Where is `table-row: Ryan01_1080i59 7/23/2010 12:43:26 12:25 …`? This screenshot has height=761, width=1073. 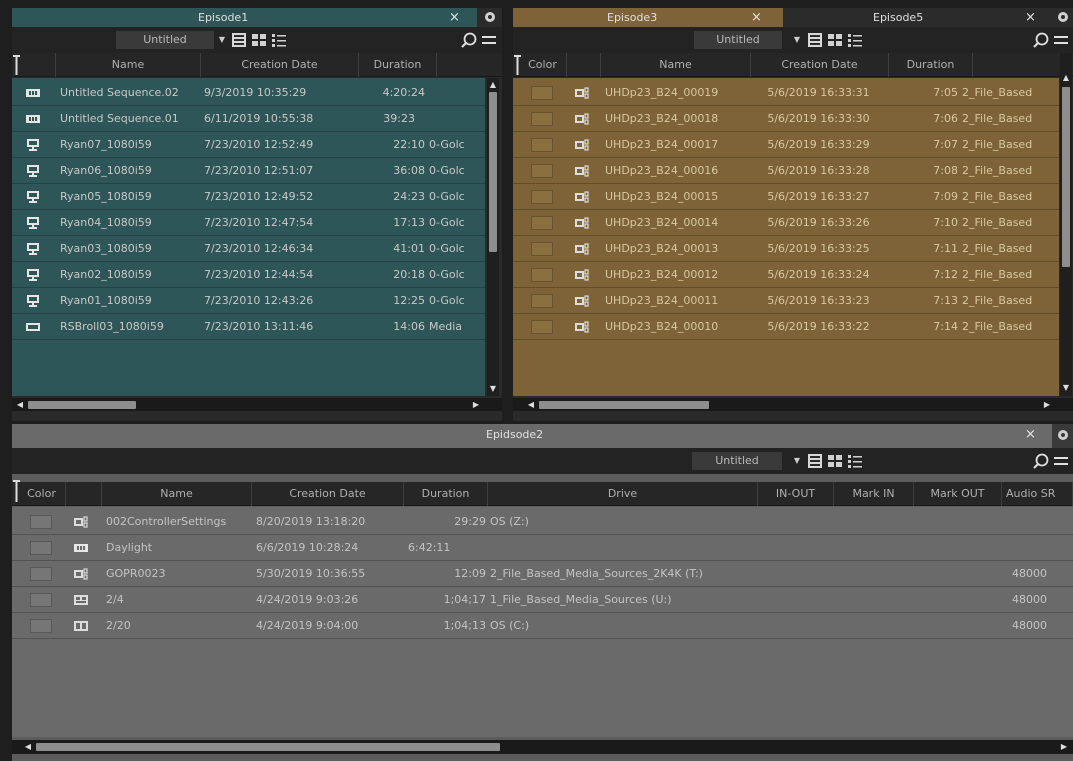
table-row: Ryan01_1080i59 7/23/2010 12:43:26 12:25 … is located at coordinates (248, 301).